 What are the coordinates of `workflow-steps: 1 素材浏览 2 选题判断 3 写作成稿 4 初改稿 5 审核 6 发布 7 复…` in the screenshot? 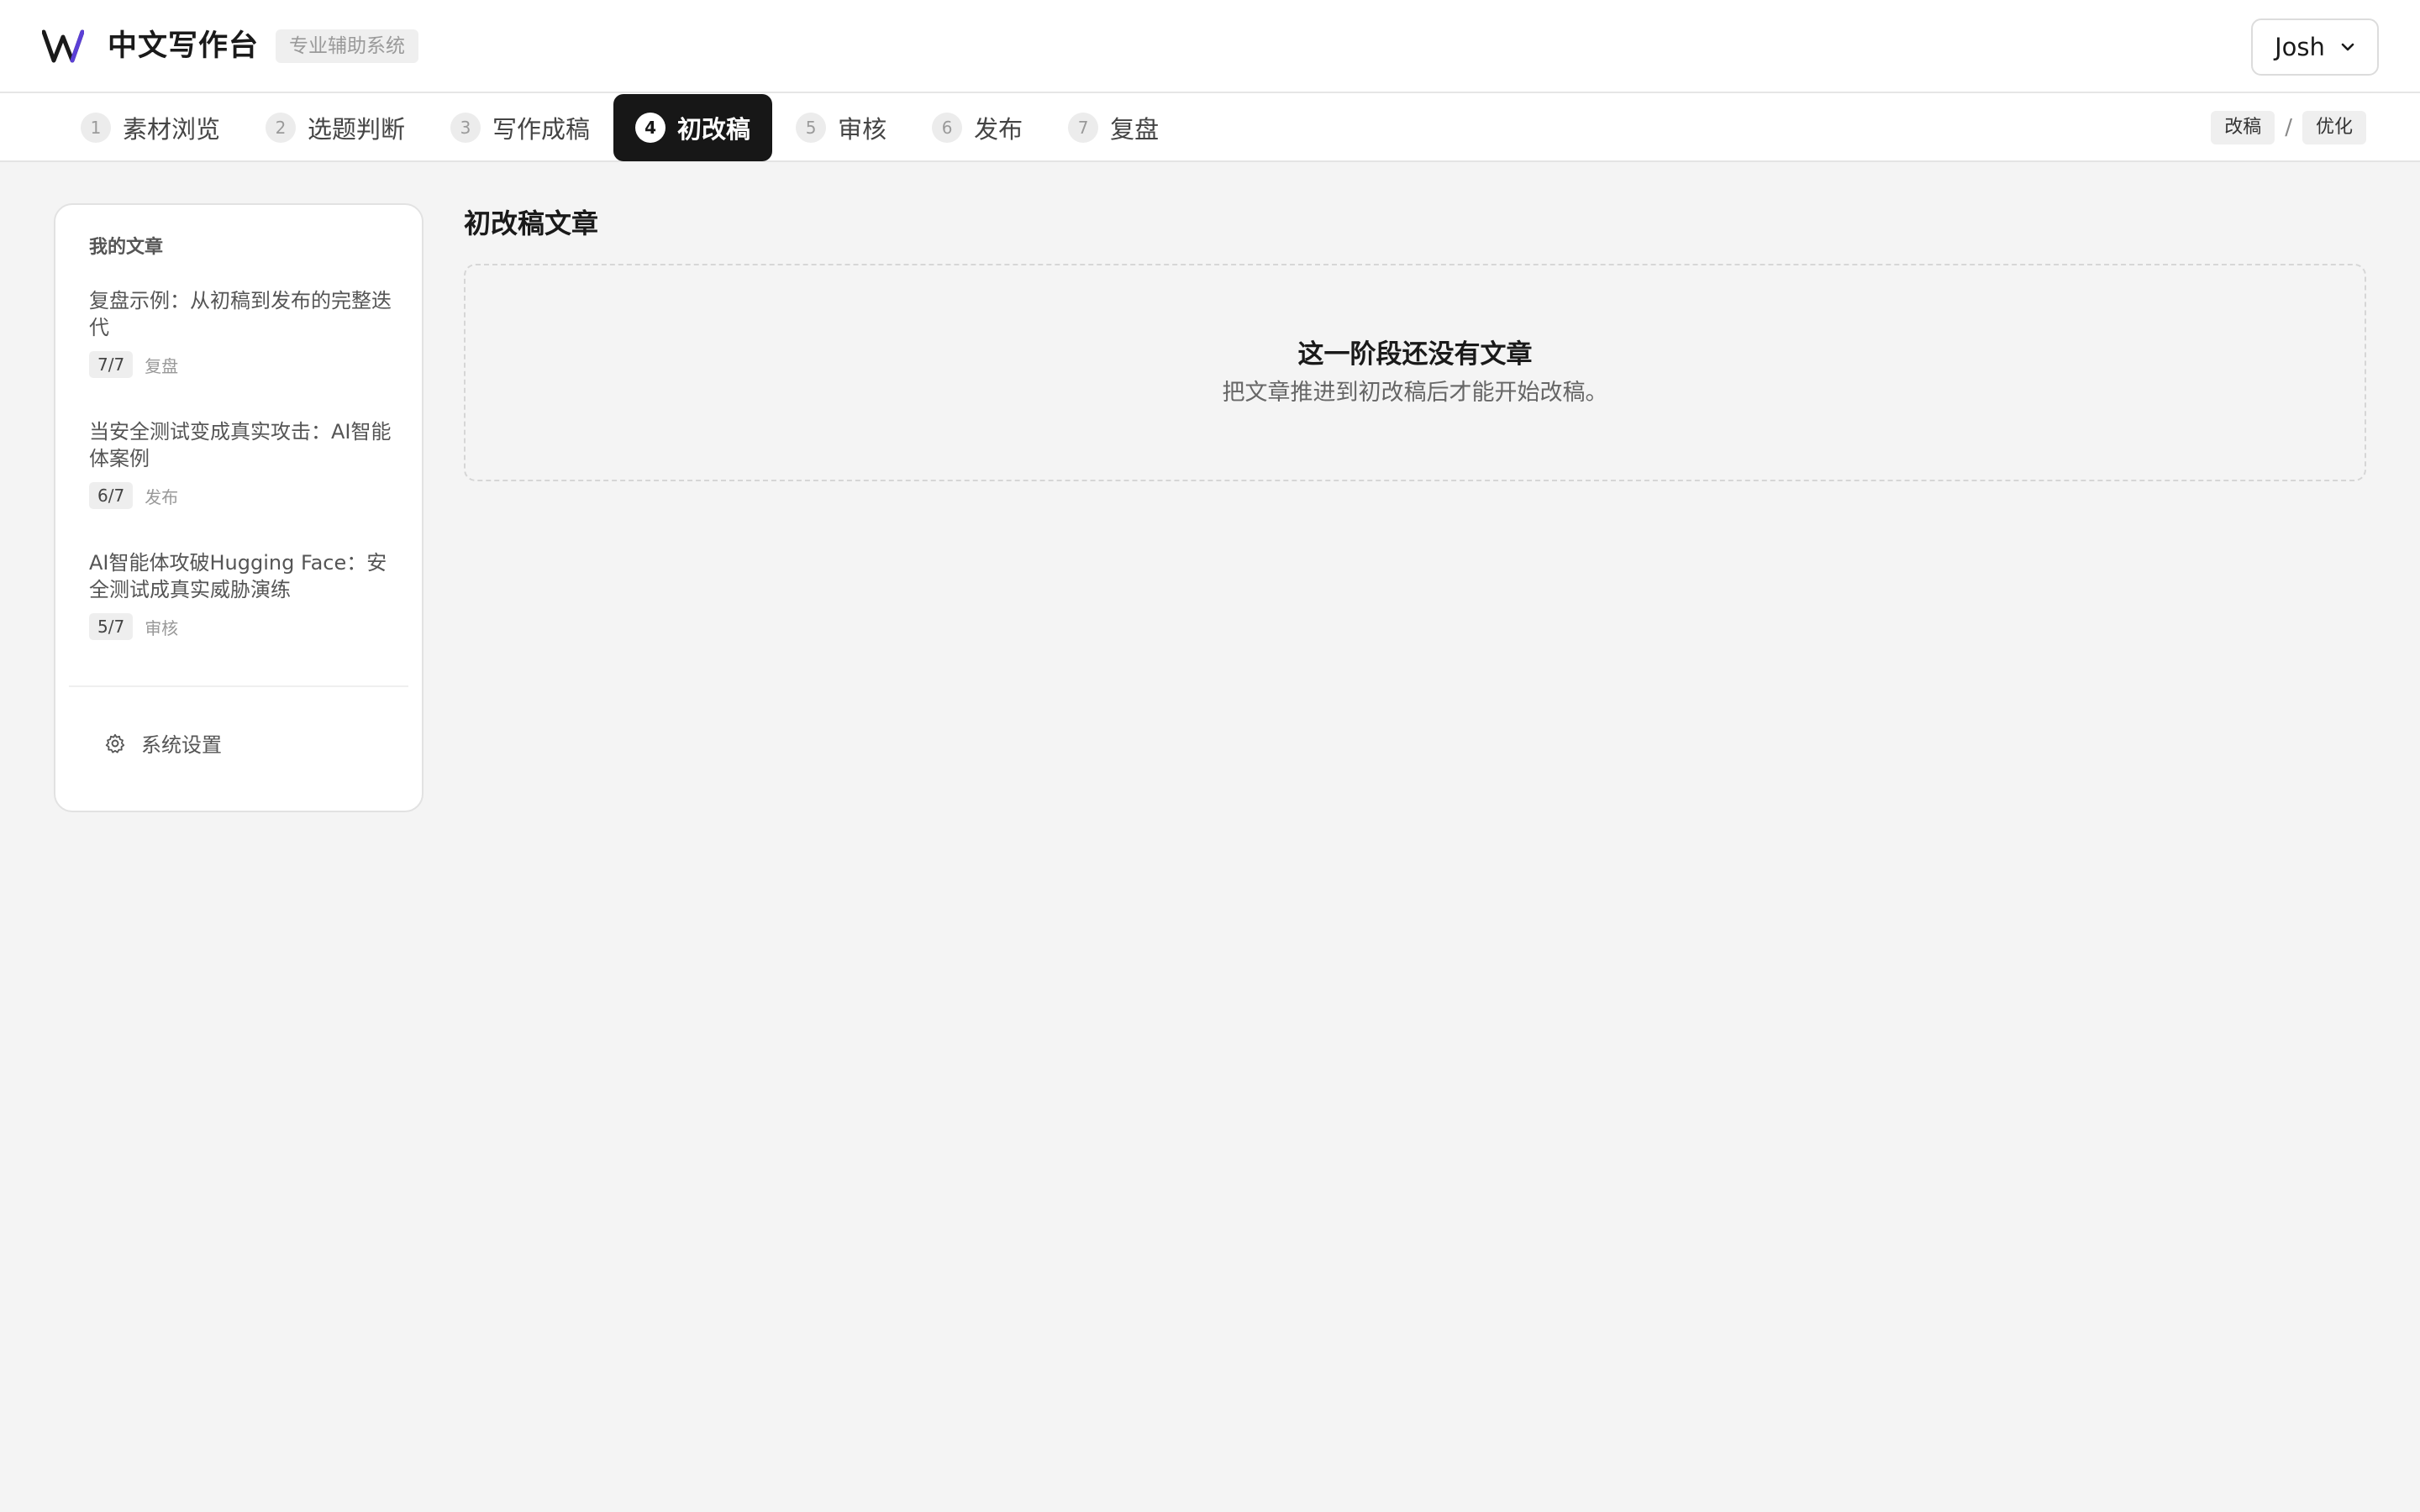 It's located at (620, 127).